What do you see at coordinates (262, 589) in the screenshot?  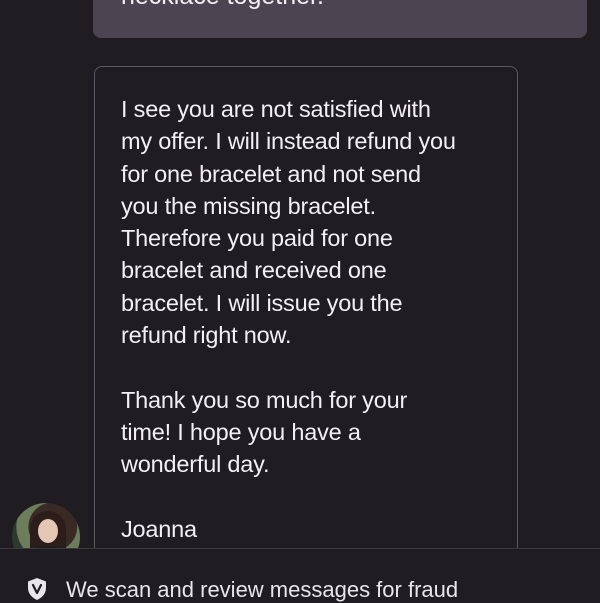 I see `fraud-notice-text: We scan and review messages for fraud` at bounding box center [262, 589].